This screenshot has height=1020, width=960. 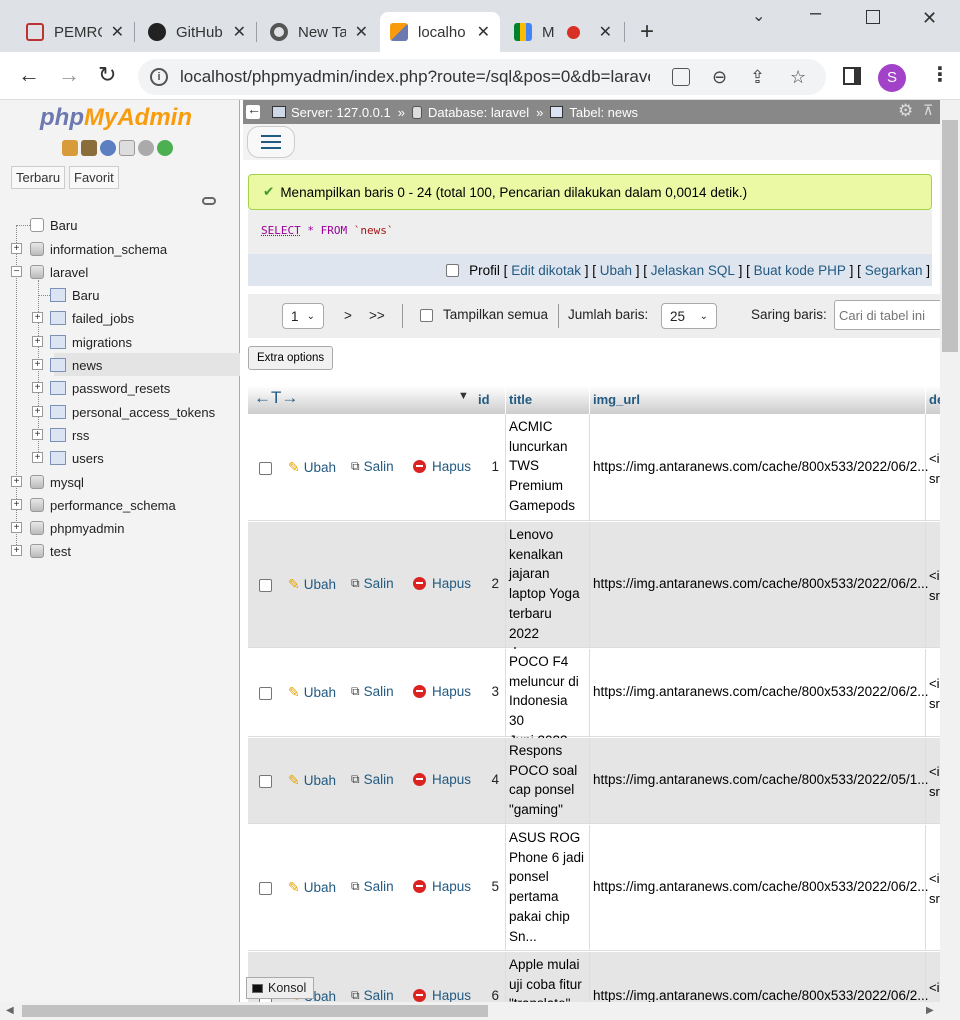 What do you see at coordinates (930, 1010) in the screenshot?
I see `scroll-right-icon: ▶` at bounding box center [930, 1010].